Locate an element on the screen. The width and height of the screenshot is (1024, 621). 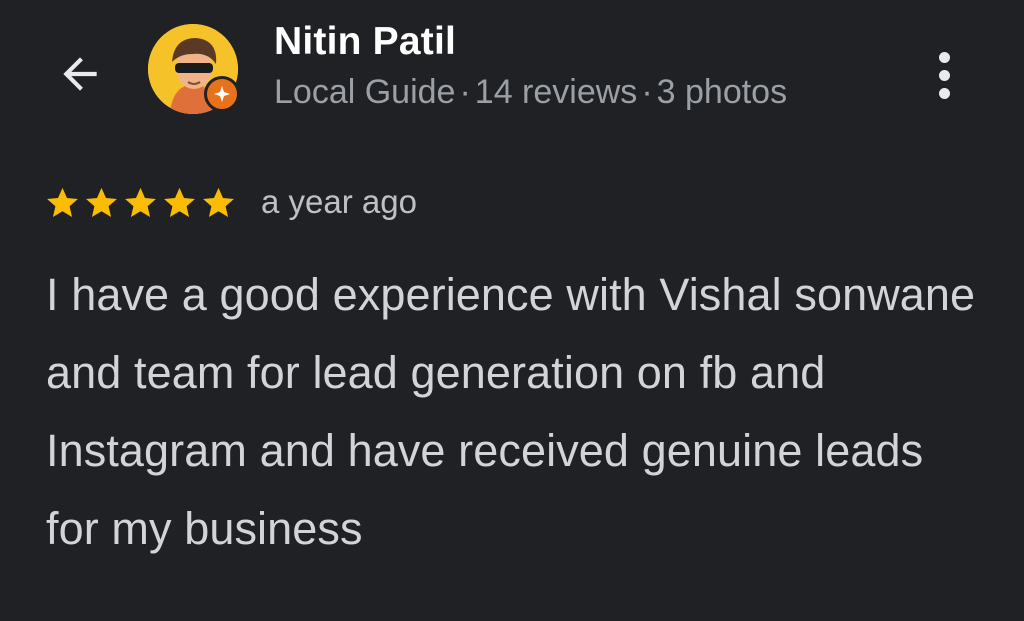
arrow-back-icon is located at coordinates (80, 74).